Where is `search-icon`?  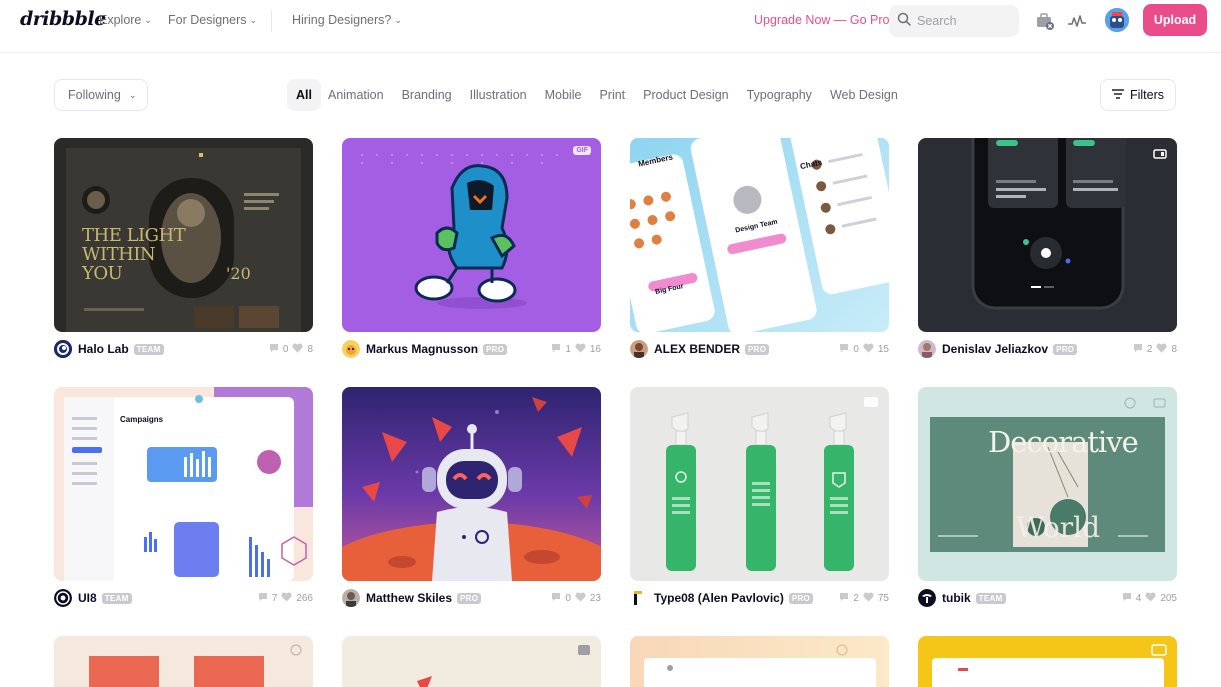
search-icon is located at coordinates (904, 21).